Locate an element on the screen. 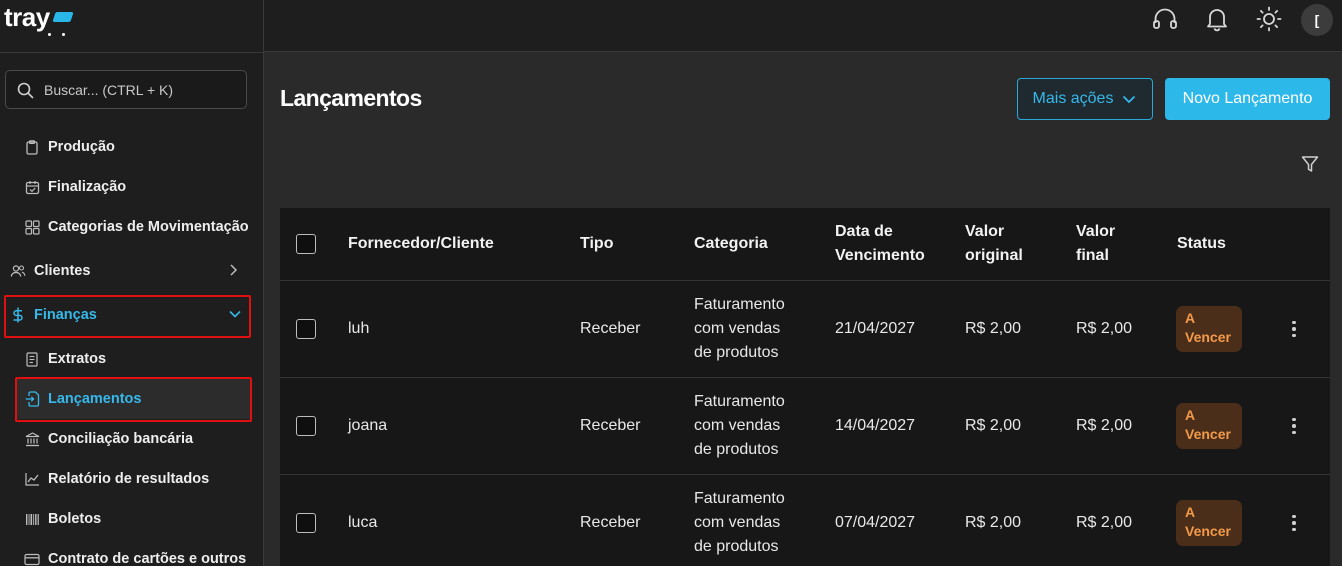 The image size is (1342, 566). cell-vencimento: 14/04/2027 is located at coordinates (875, 425).